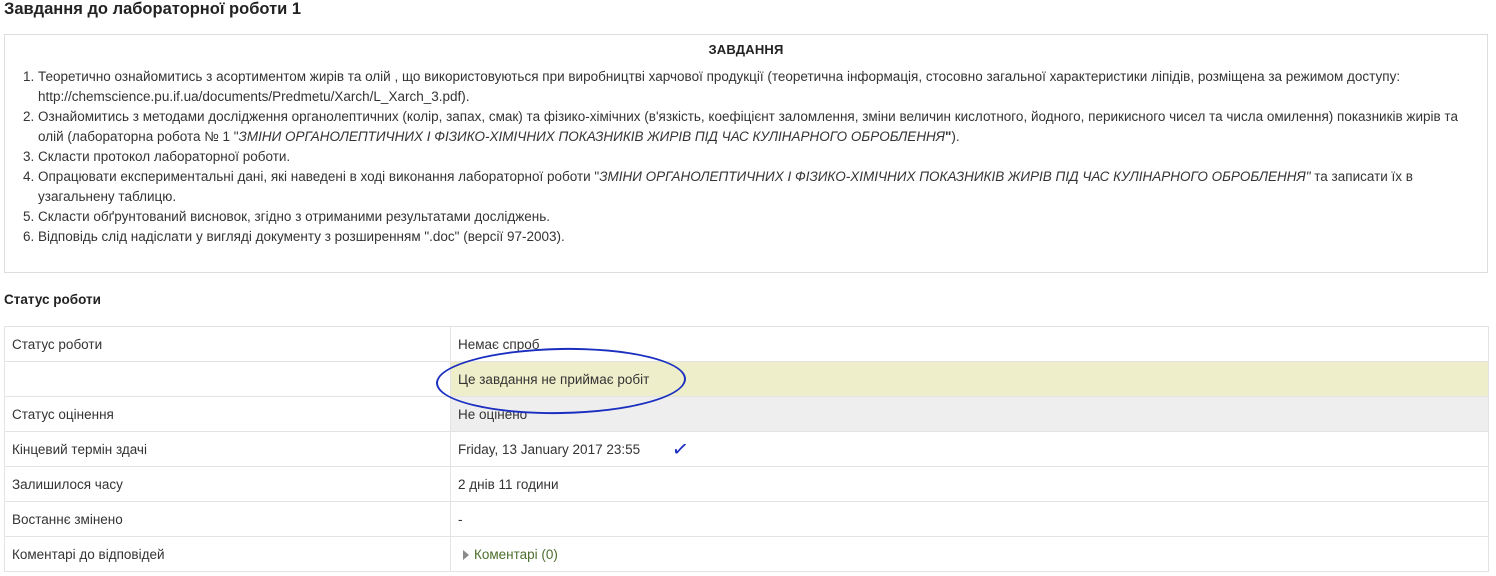 This screenshot has width=1496, height=576. What do you see at coordinates (164, 156) in the screenshot?
I see `task-item-text: Скласти протокол лабораторної роботи.` at bounding box center [164, 156].